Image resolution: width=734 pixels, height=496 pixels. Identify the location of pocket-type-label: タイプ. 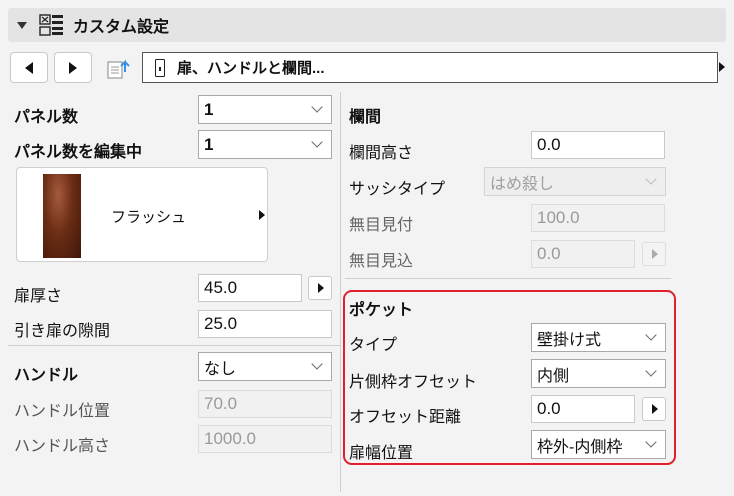
(373, 345).